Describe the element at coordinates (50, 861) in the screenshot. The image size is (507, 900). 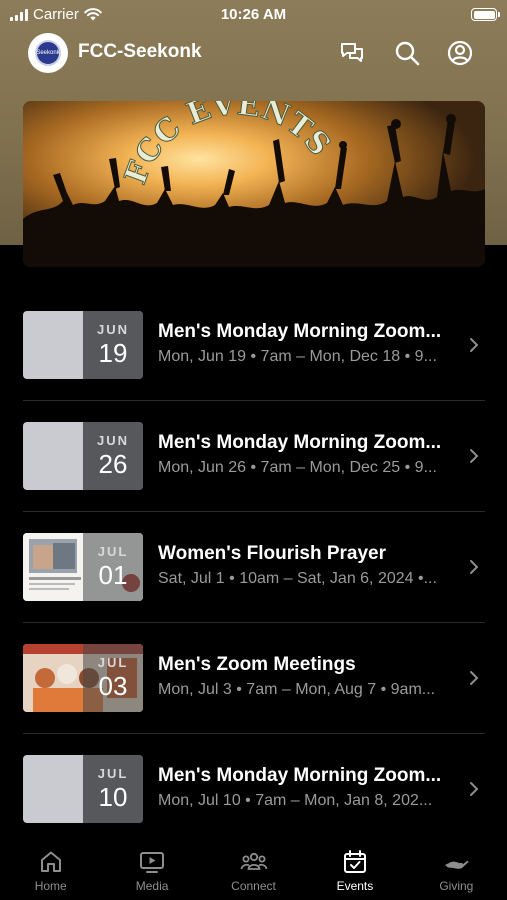
I see `home-icon` at that location.